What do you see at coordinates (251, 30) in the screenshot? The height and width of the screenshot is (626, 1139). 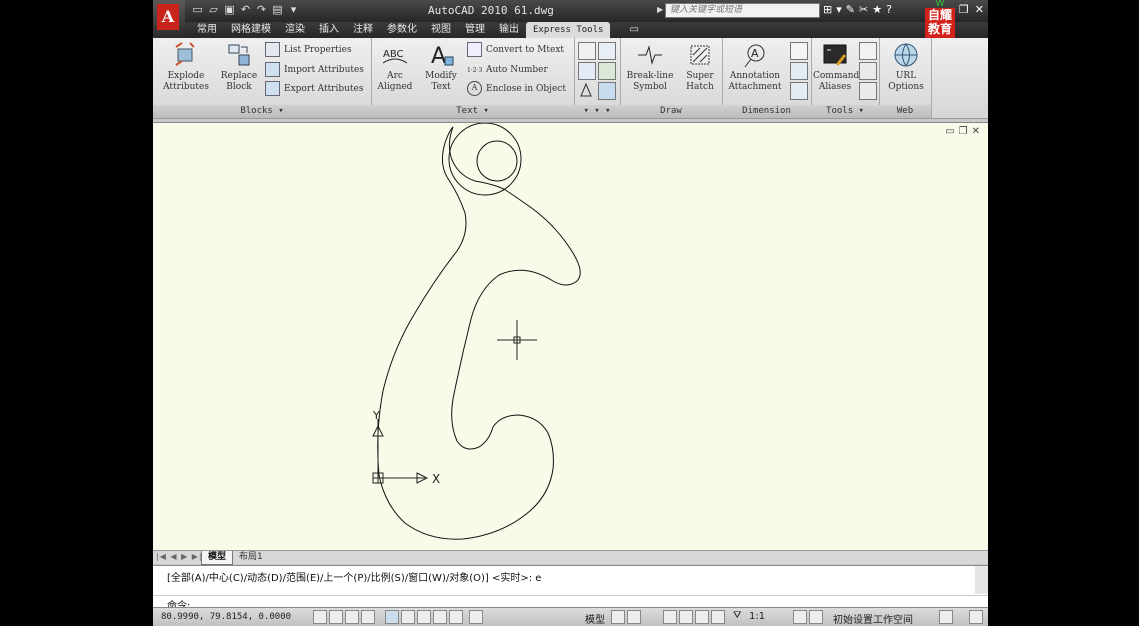 I see `tab-mesh-modeling: 网格建模` at bounding box center [251, 30].